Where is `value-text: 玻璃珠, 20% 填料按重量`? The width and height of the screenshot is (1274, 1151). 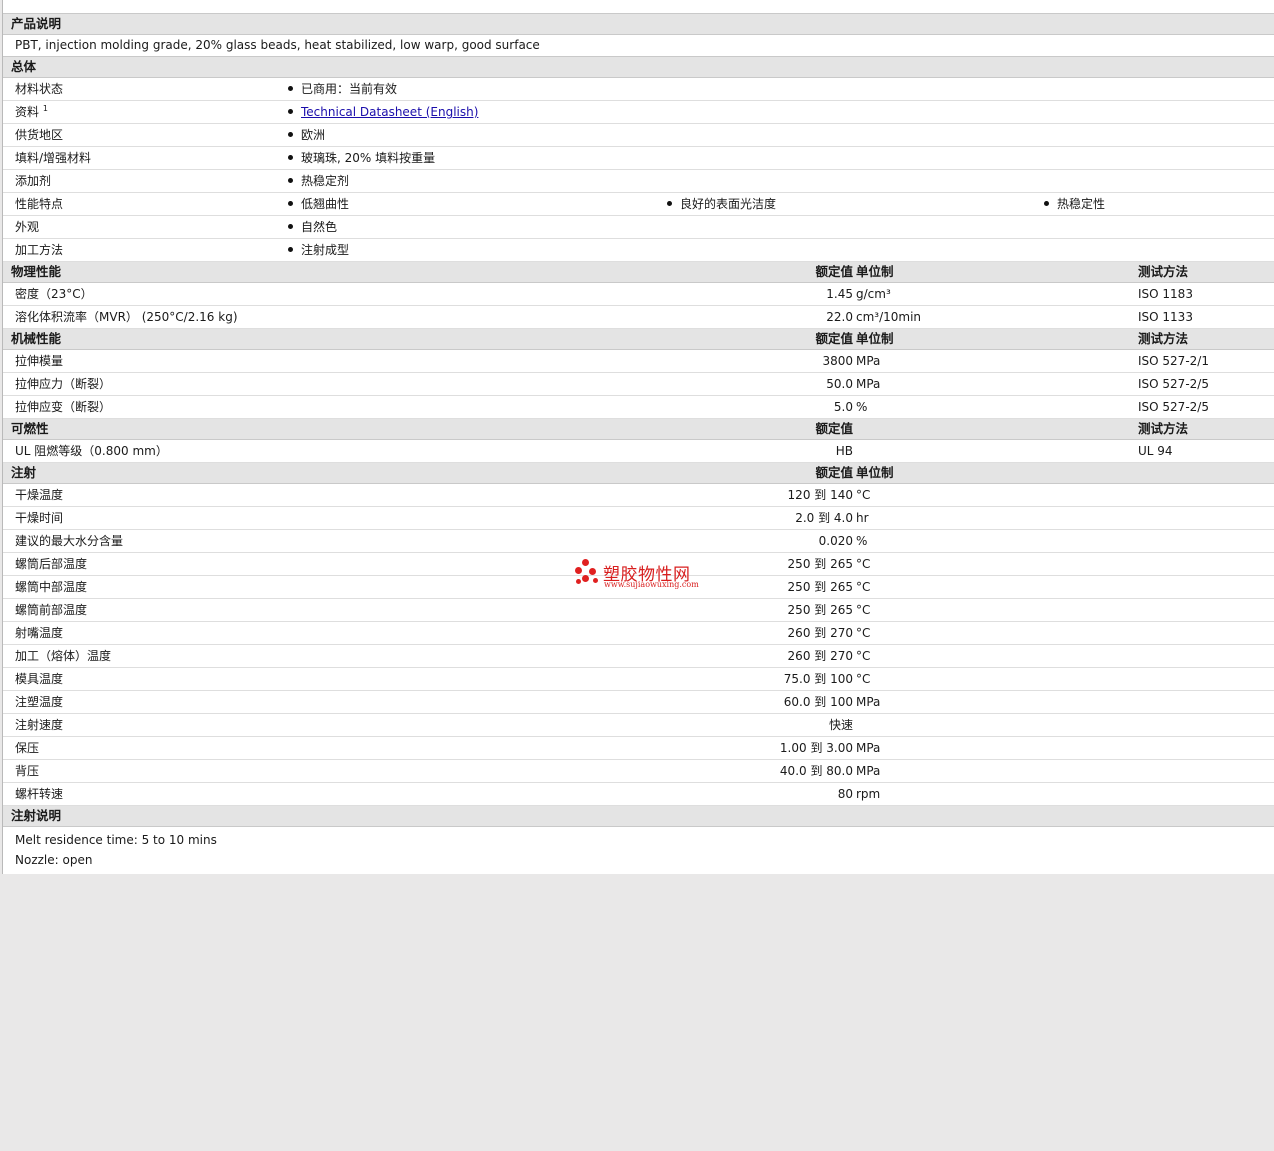 value-text: 玻璃珠, 20% 填料按重量 is located at coordinates (368, 158).